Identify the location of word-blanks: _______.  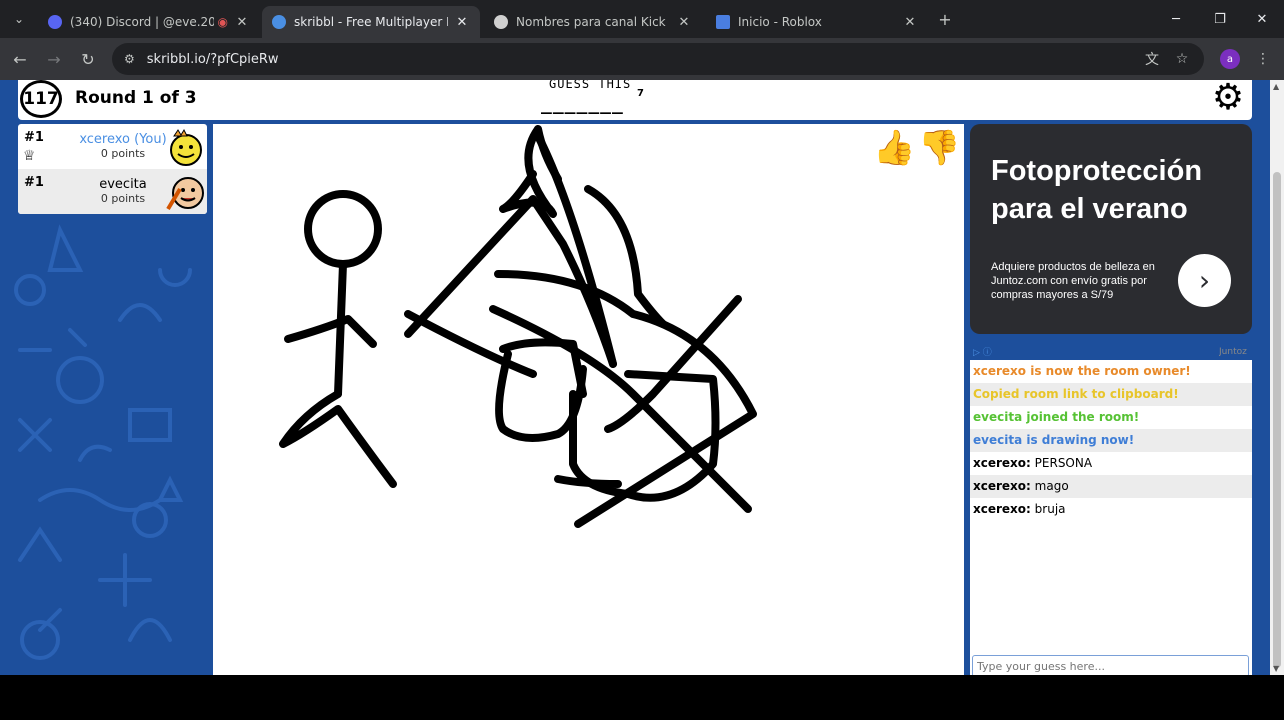
(582, 104).